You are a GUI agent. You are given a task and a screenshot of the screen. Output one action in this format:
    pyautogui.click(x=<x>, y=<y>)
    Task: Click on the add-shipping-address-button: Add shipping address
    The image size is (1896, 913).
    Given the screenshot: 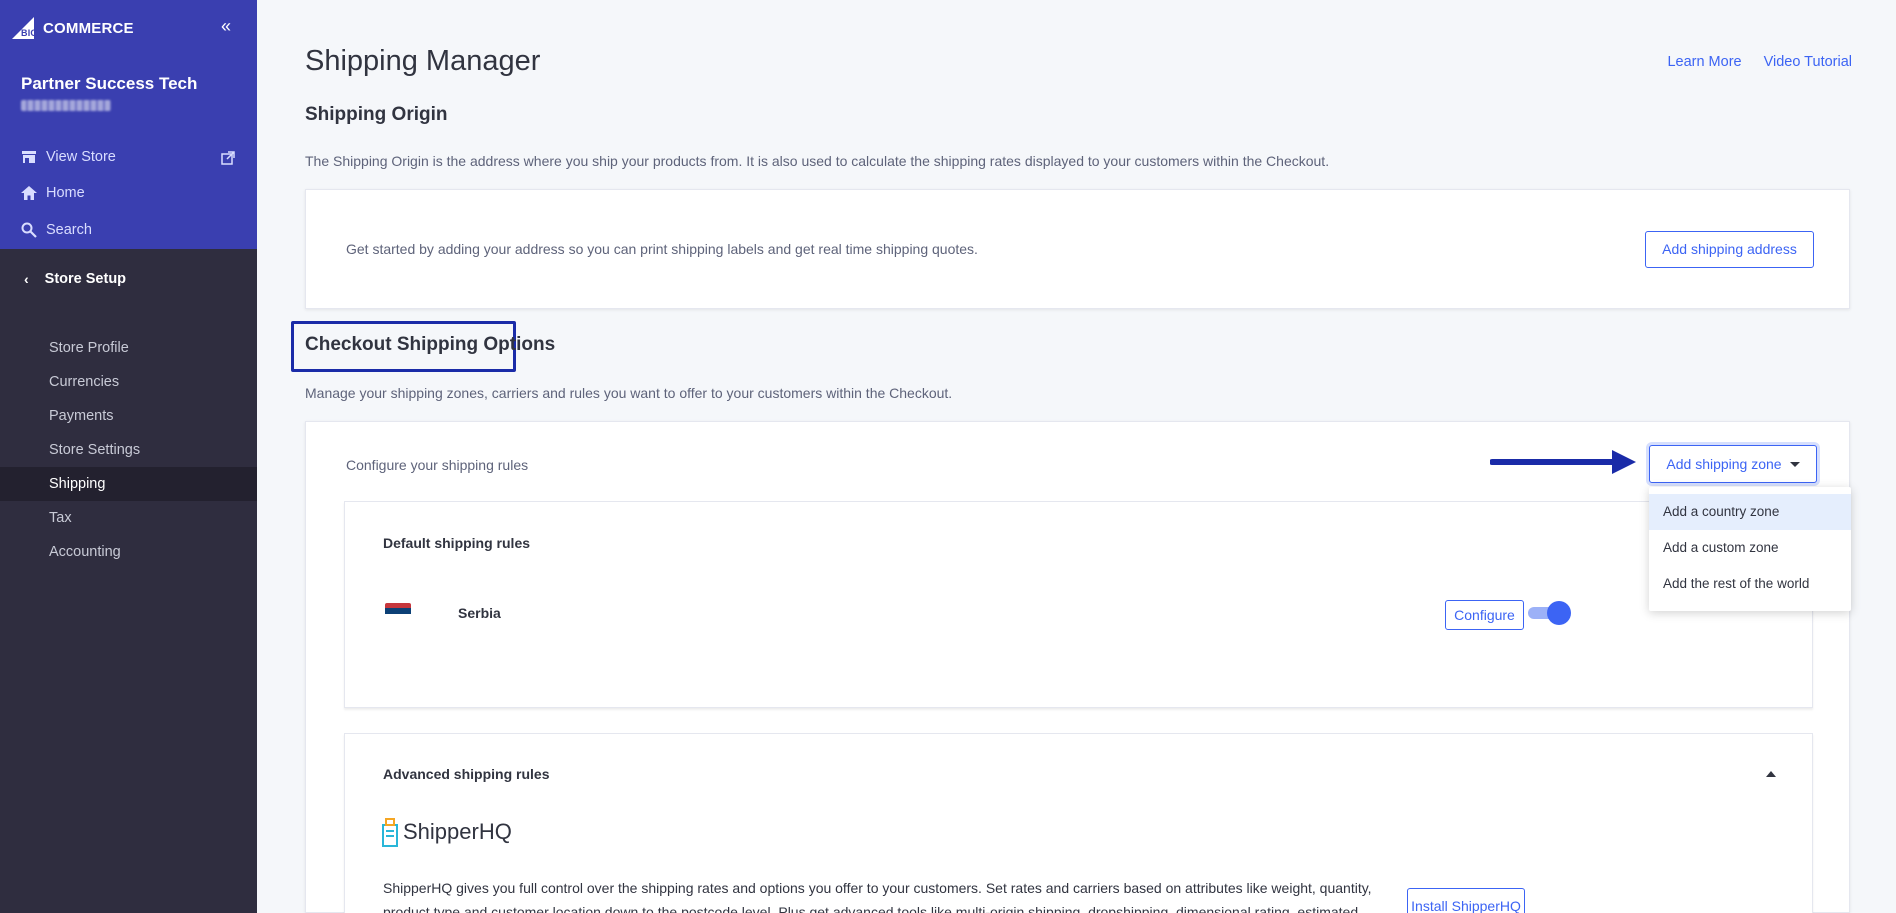 What is the action you would take?
    pyautogui.click(x=1729, y=249)
    